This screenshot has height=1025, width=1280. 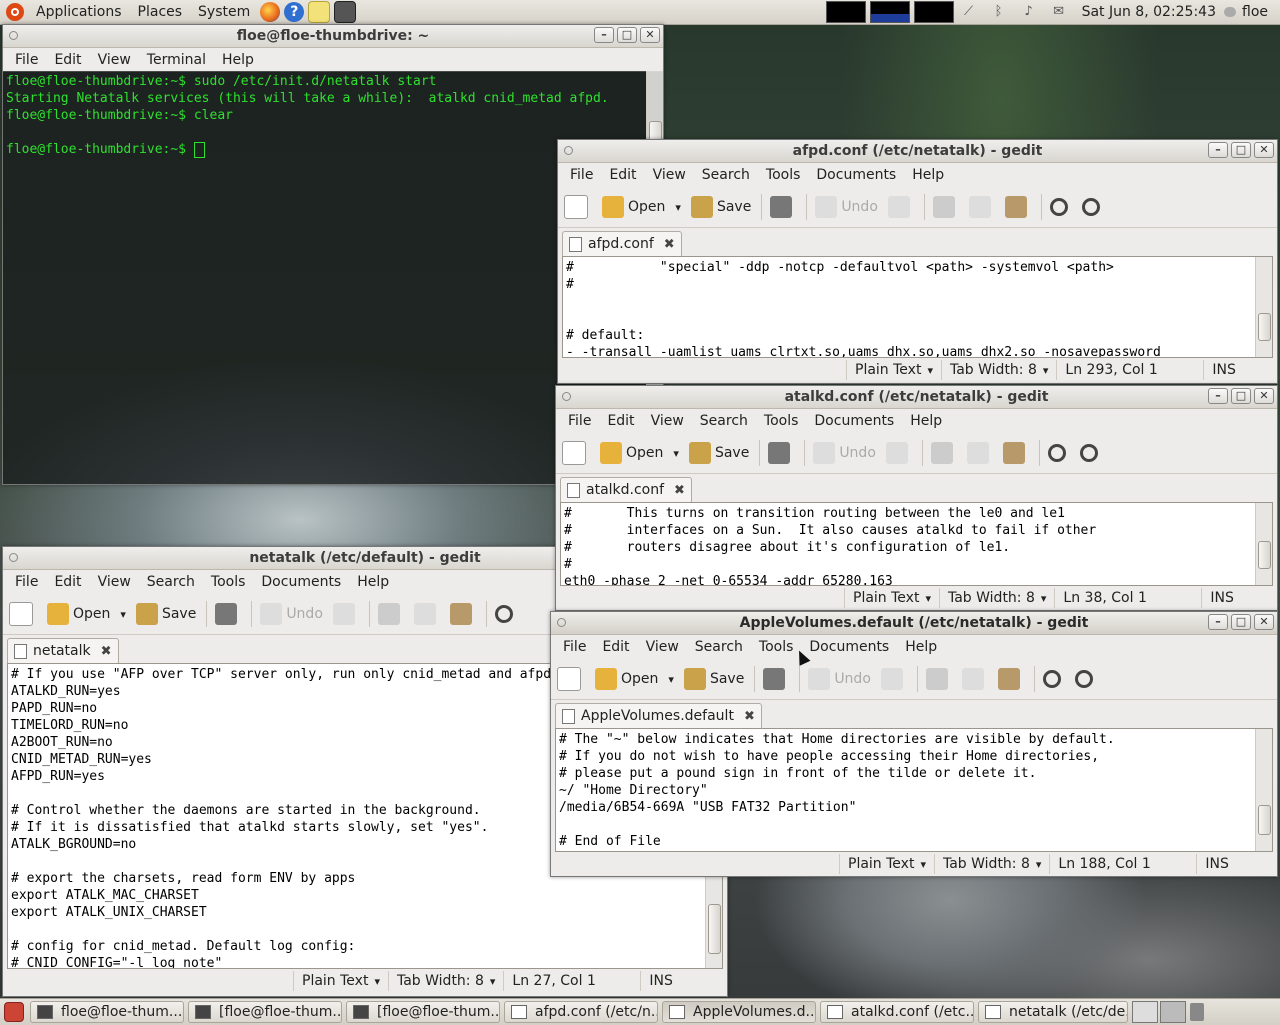 What do you see at coordinates (917, 151) in the screenshot?
I see `afpd-titlebar: afpd.conf (/etc/netatalk) - gedit – □ ✕` at bounding box center [917, 151].